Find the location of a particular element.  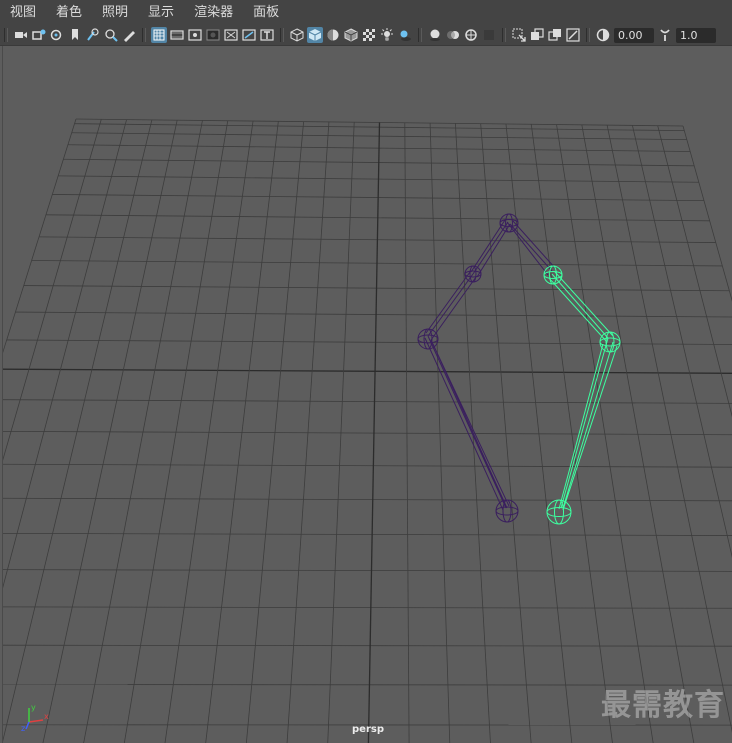

exposure-field is located at coordinates (634, 35).